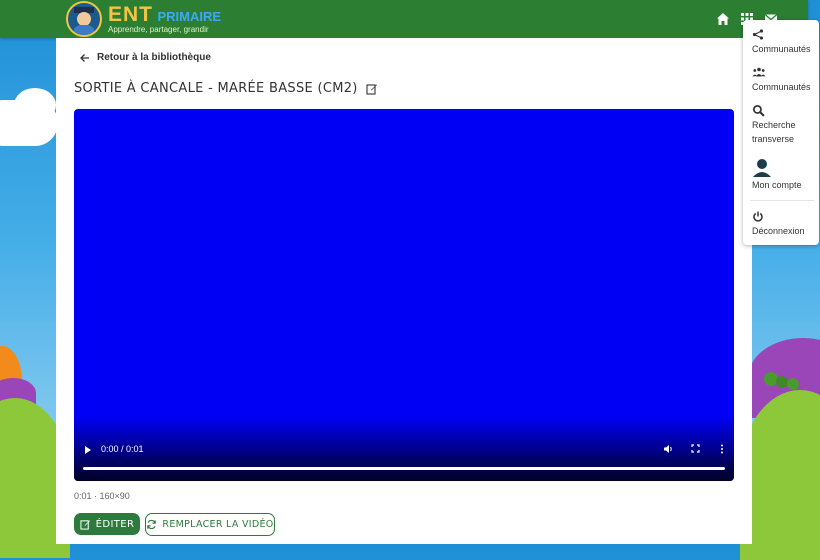 The image size is (820, 560). Describe the element at coordinates (35, 105) in the screenshot. I see `background-cloud` at that location.